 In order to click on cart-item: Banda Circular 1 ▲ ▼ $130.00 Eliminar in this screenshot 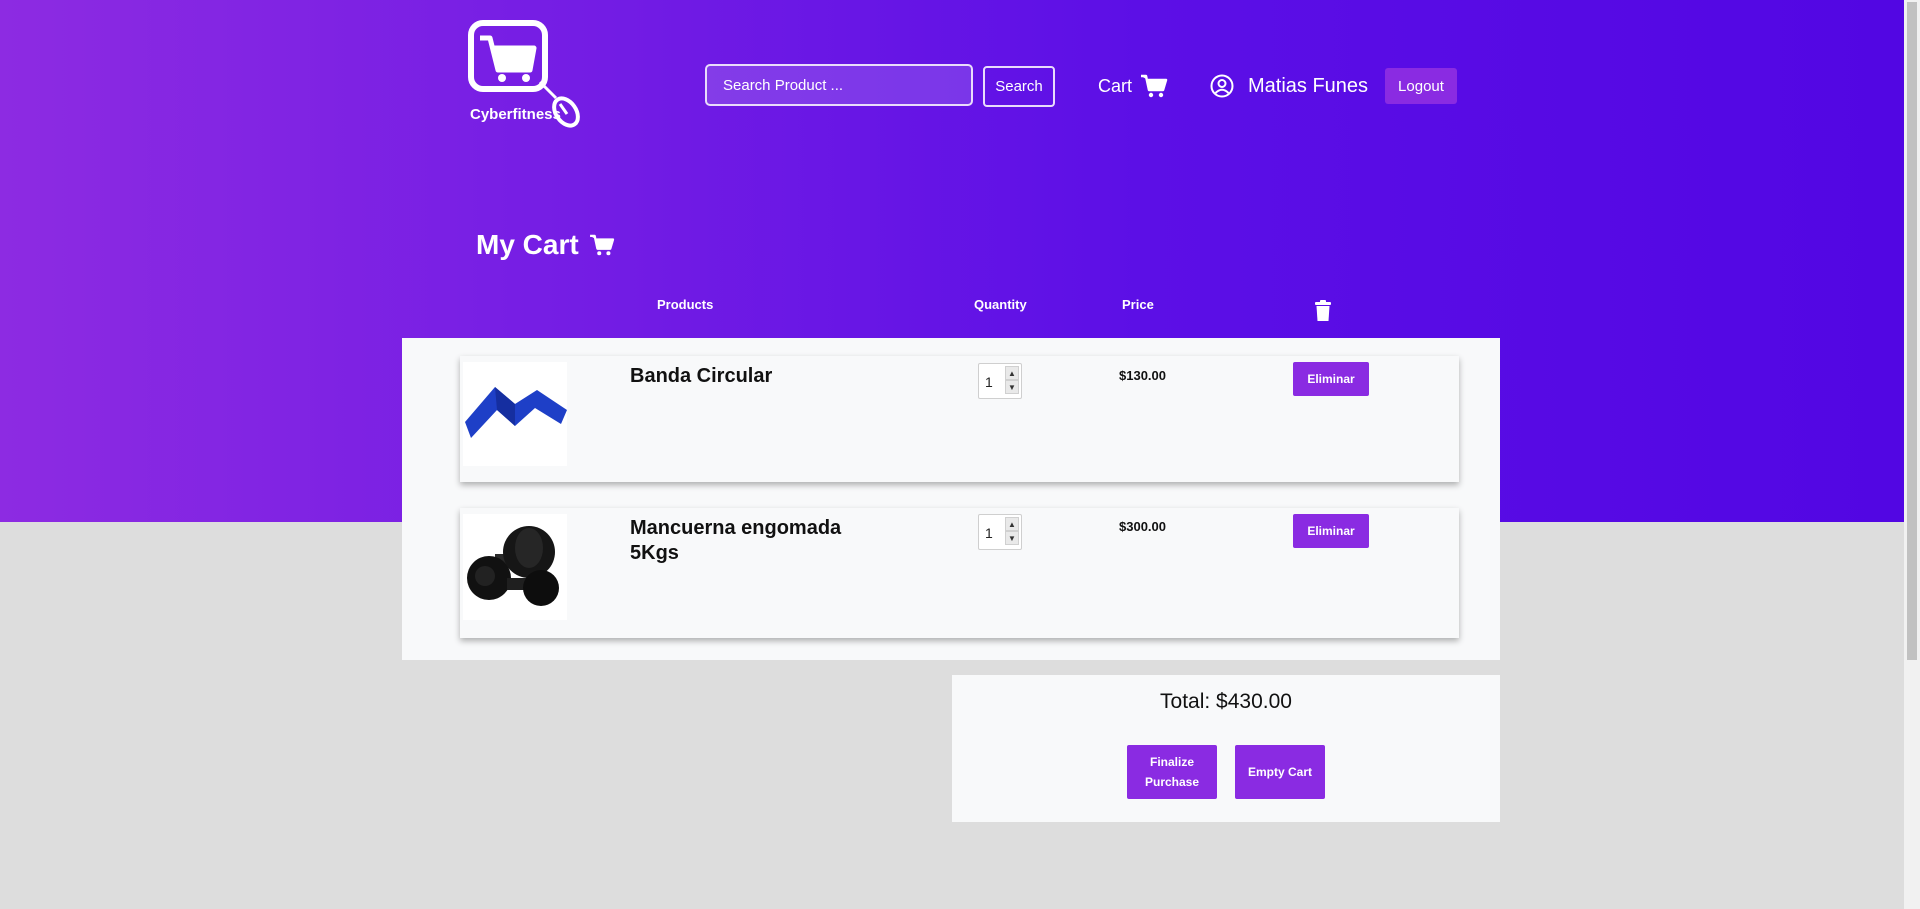, I will do `click(959, 419)`.